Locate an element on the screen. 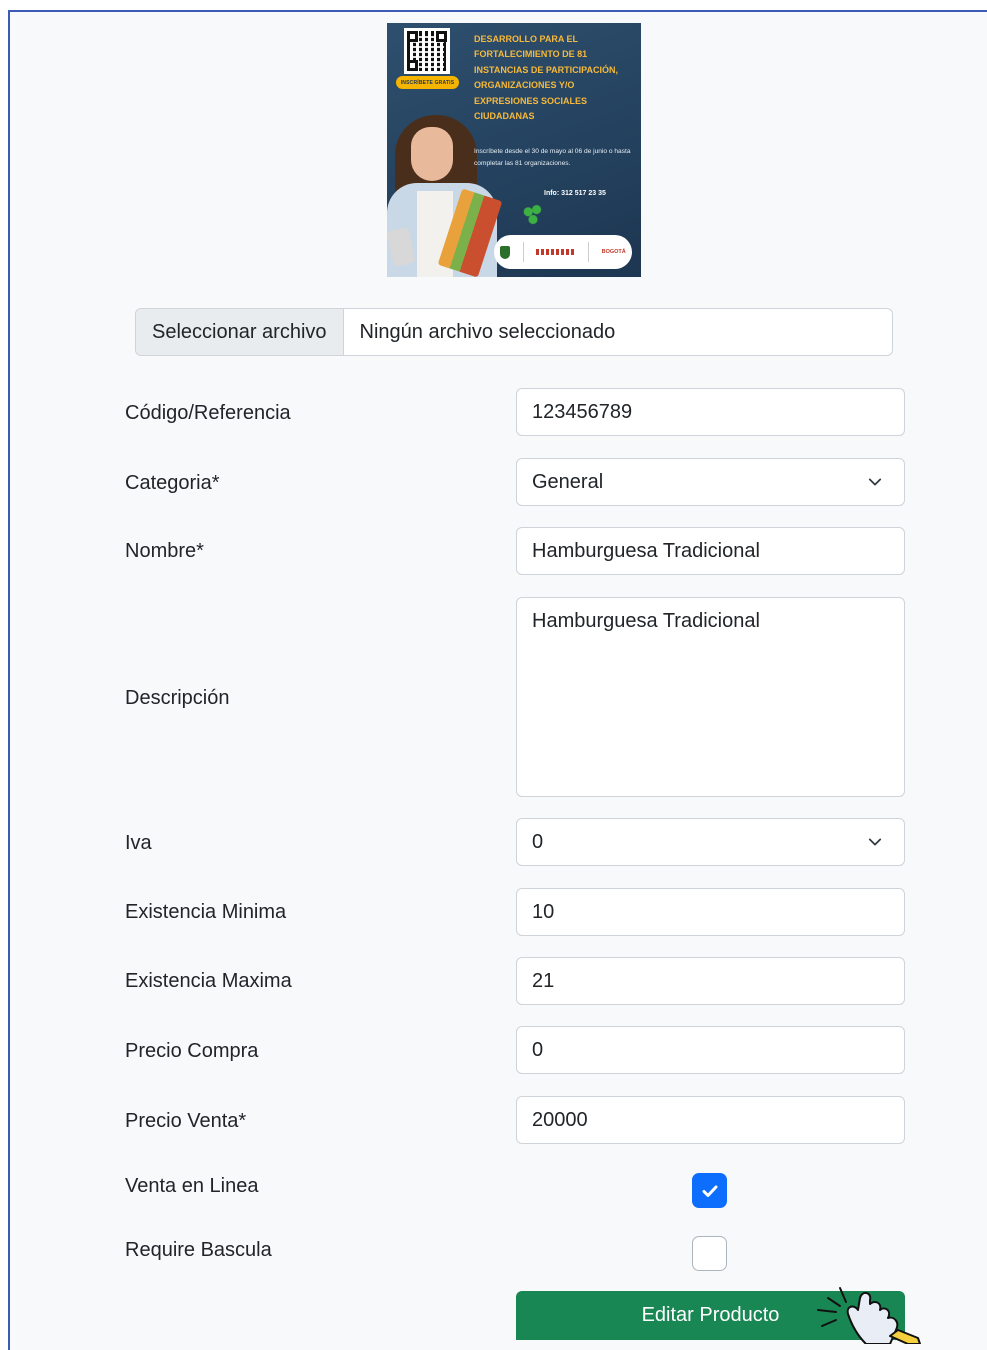 The image size is (987, 1350). precio-venta-label: Precio Venta* is located at coordinates (186, 1121).